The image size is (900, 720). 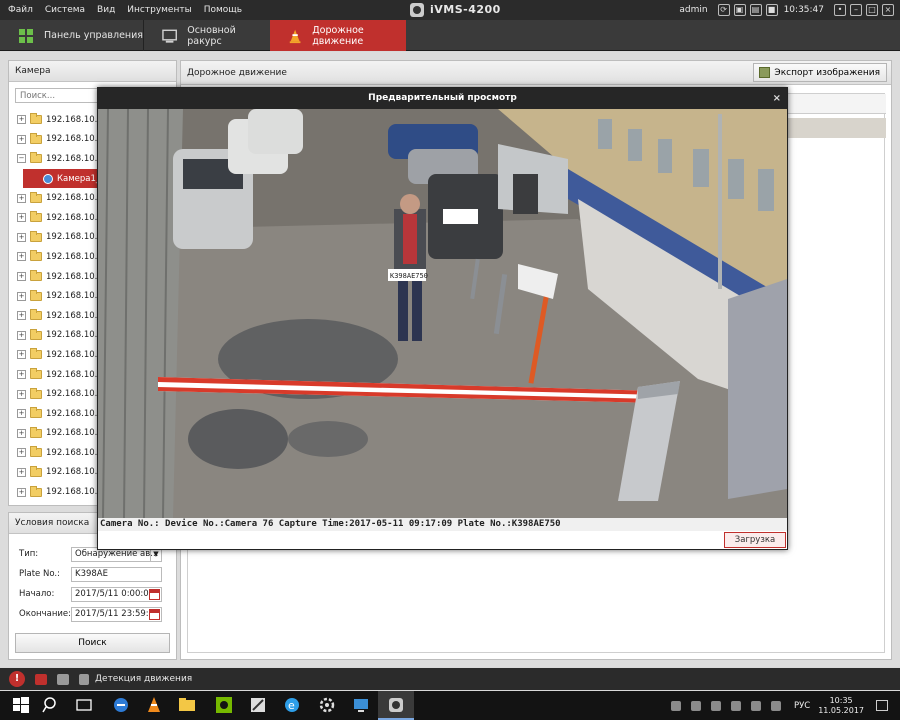 I want to click on search-button: Поиск, so click(x=92, y=643).